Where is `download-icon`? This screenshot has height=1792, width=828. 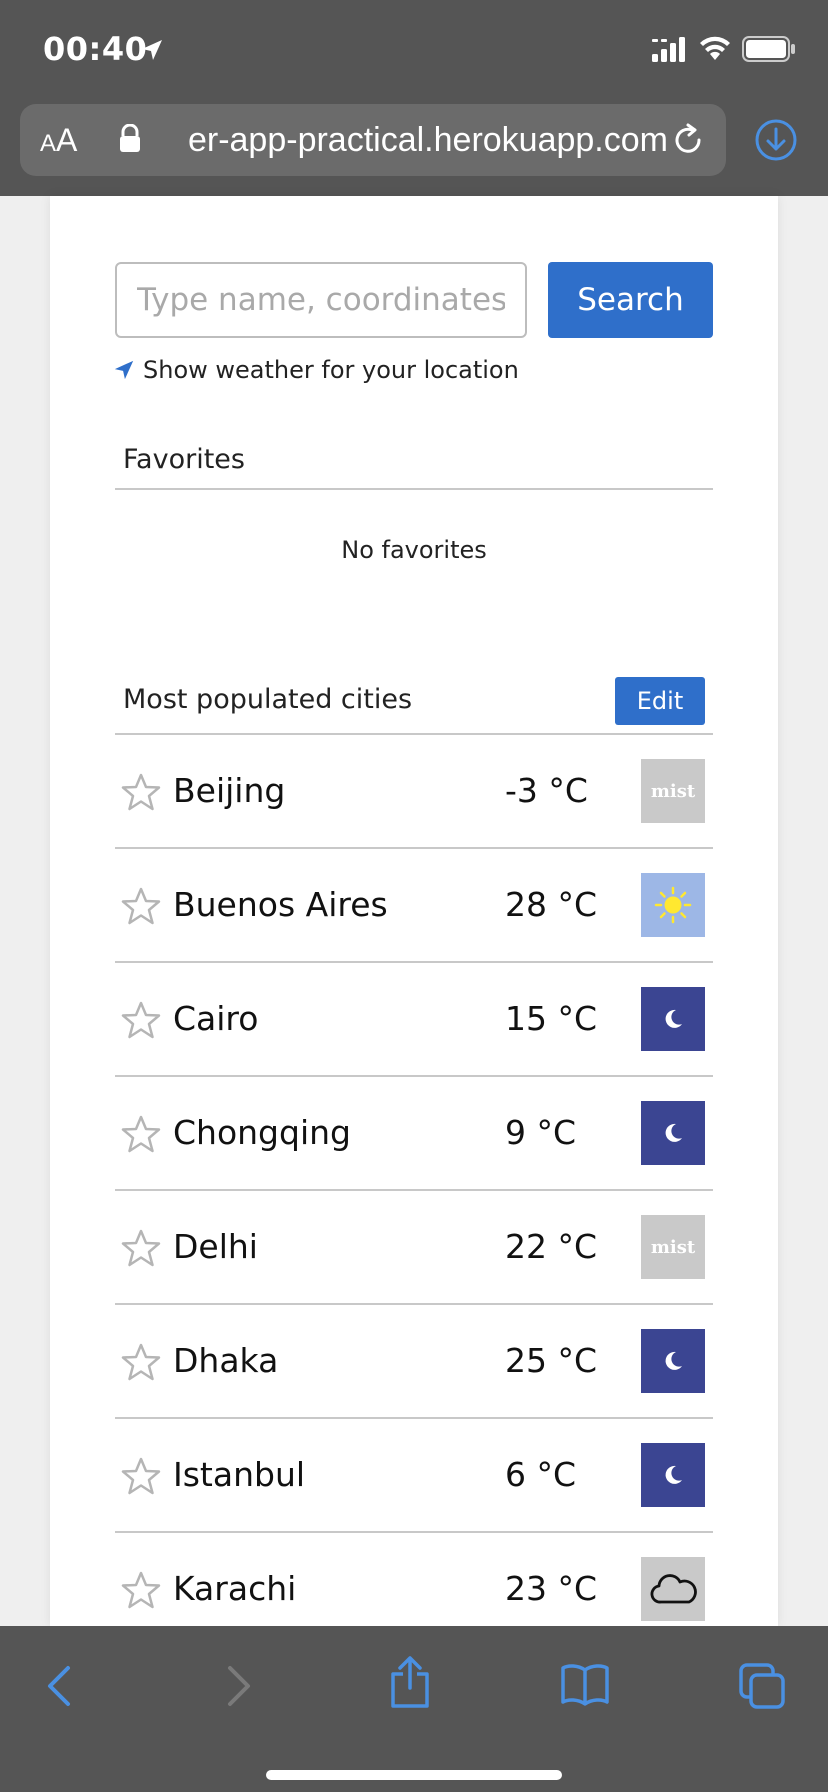 download-icon is located at coordinates (776, 140).